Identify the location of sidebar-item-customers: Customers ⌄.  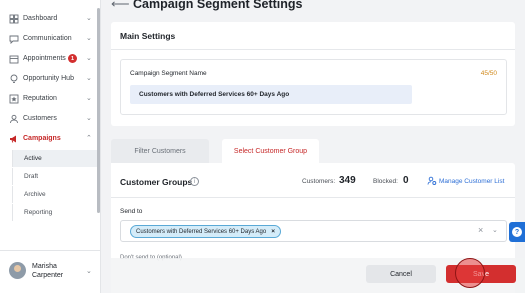
(50, 119).